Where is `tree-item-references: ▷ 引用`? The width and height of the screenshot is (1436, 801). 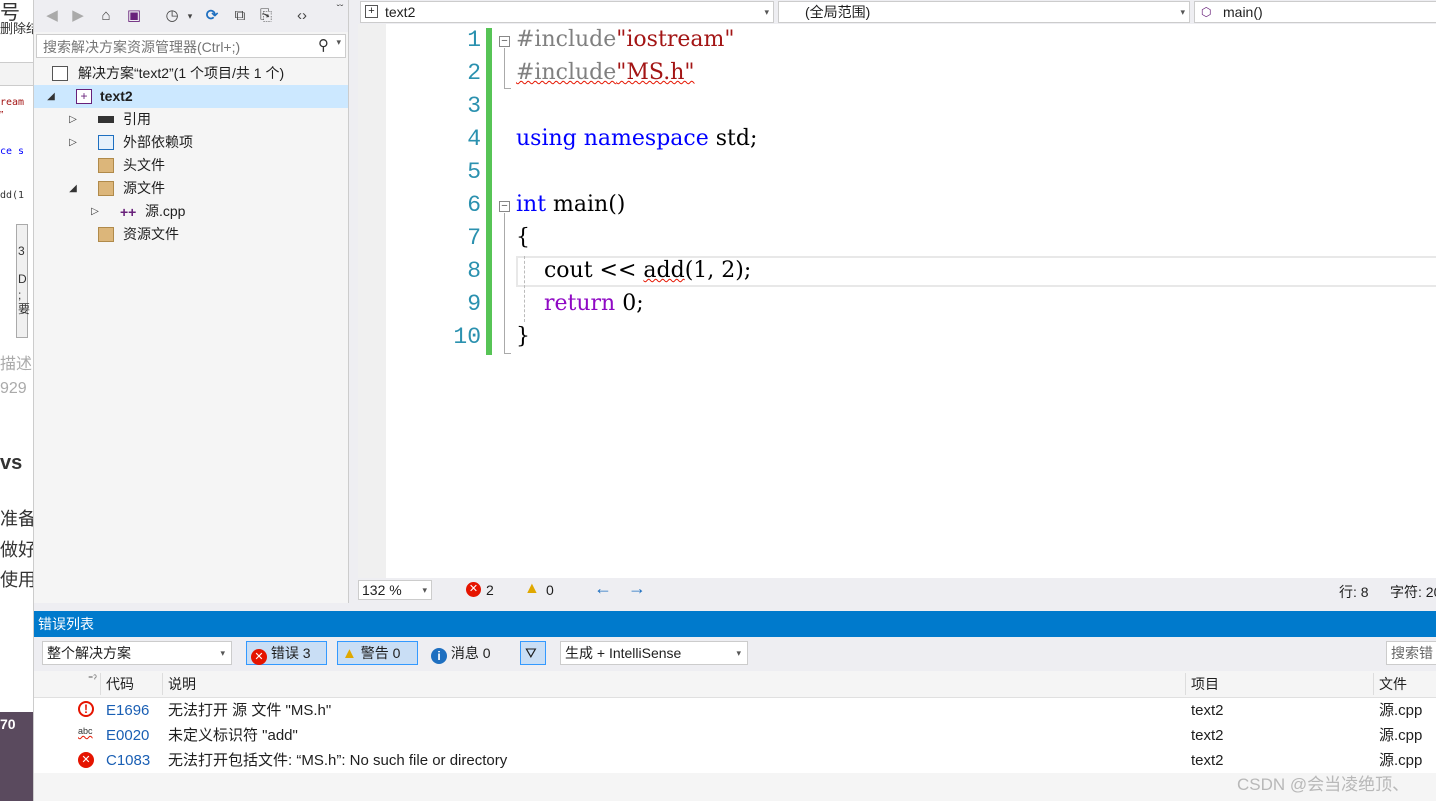 tree-item-references: ▷ 引用 is located at coordinates (191, 119).